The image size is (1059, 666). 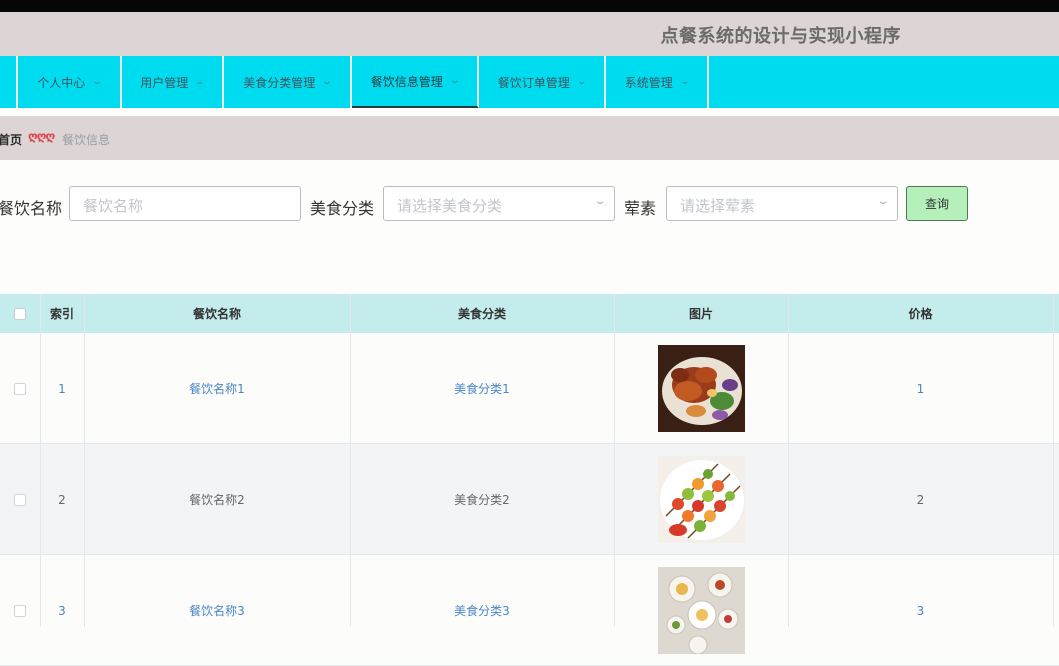 What do you see at coordinates (529, 6) in the screenshot?
I see `window-top-bar` at bounding box center [529, 6].